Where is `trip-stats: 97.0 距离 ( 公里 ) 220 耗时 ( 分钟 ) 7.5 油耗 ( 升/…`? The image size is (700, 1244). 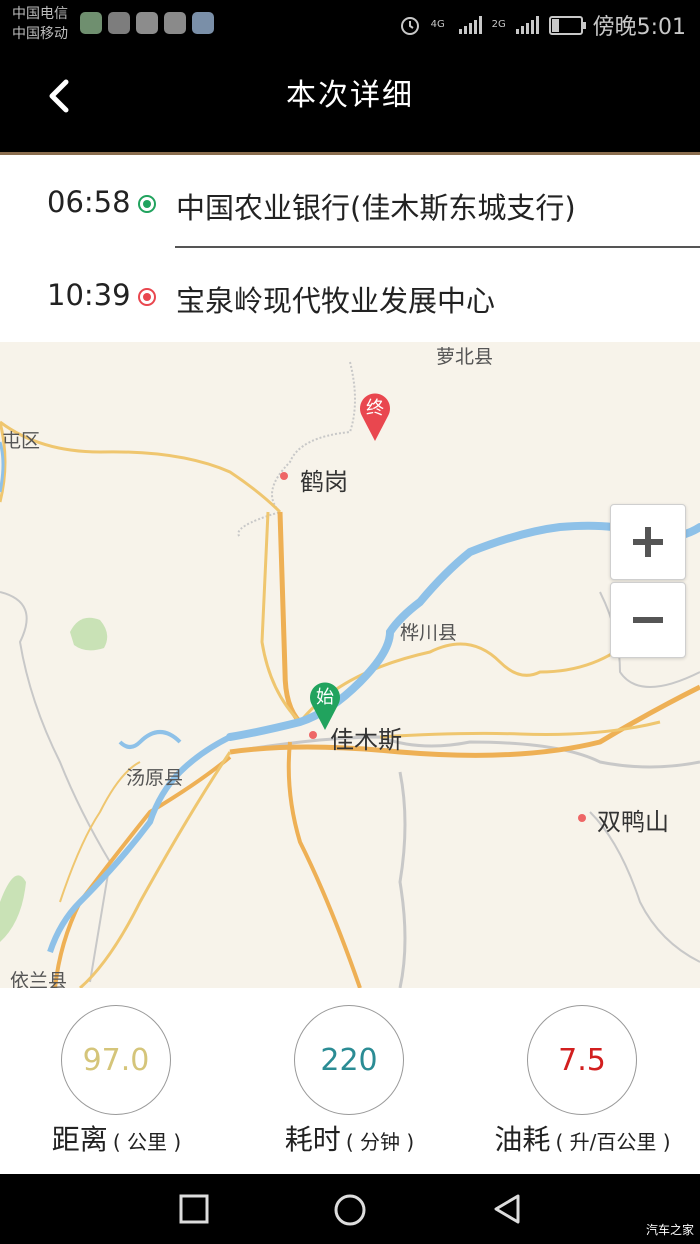
trip-stats: 97.0 距离 ( 公里 ) 220 耗时 ( 分钟 ) 7.5 油耗 ( 升/… is located at coordinates (350, 1081).